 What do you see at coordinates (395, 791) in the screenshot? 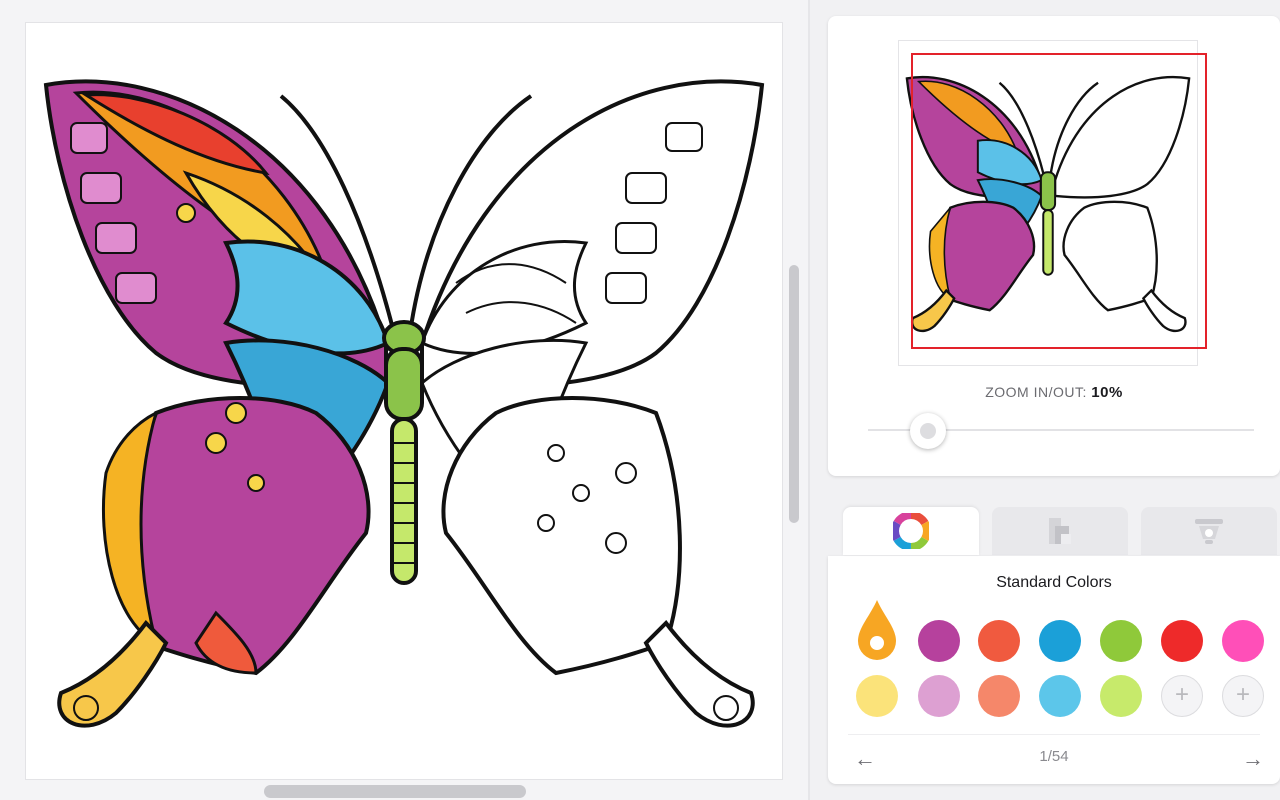
I see `horizontal-scrollbar` at bounding box center [395, 791].